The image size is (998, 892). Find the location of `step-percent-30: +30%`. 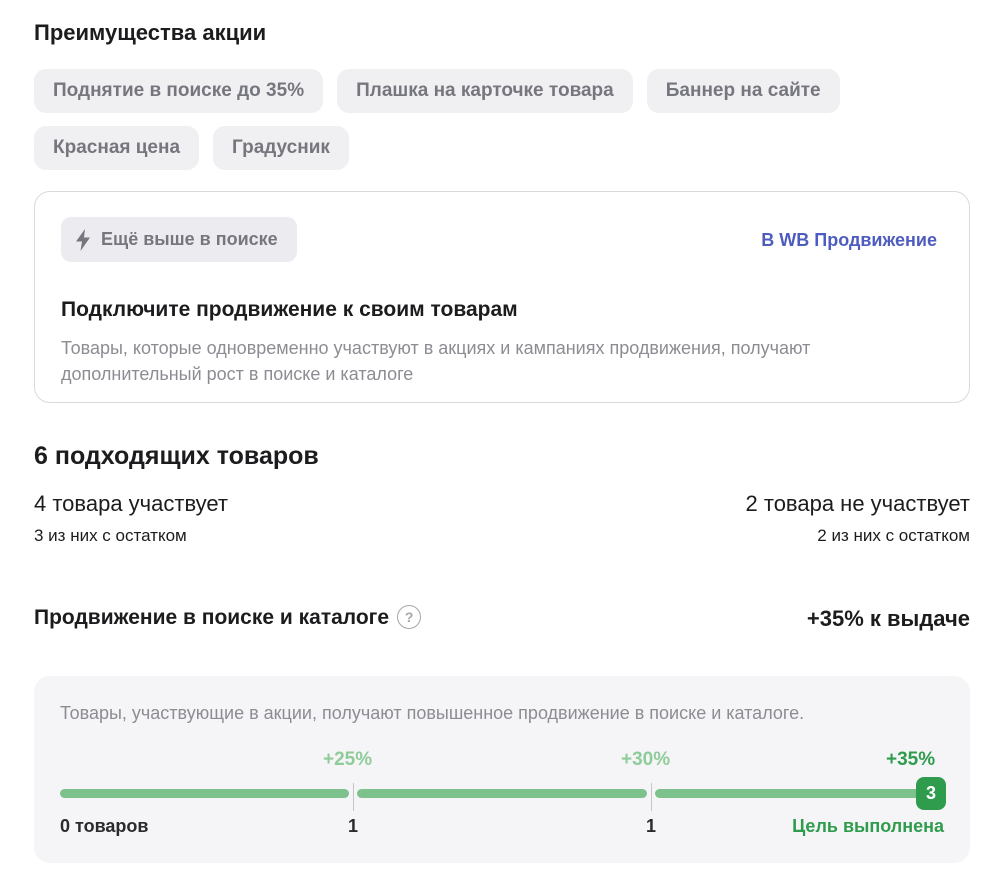

step-percent-30: +30% is located at coordinates (646, 759).